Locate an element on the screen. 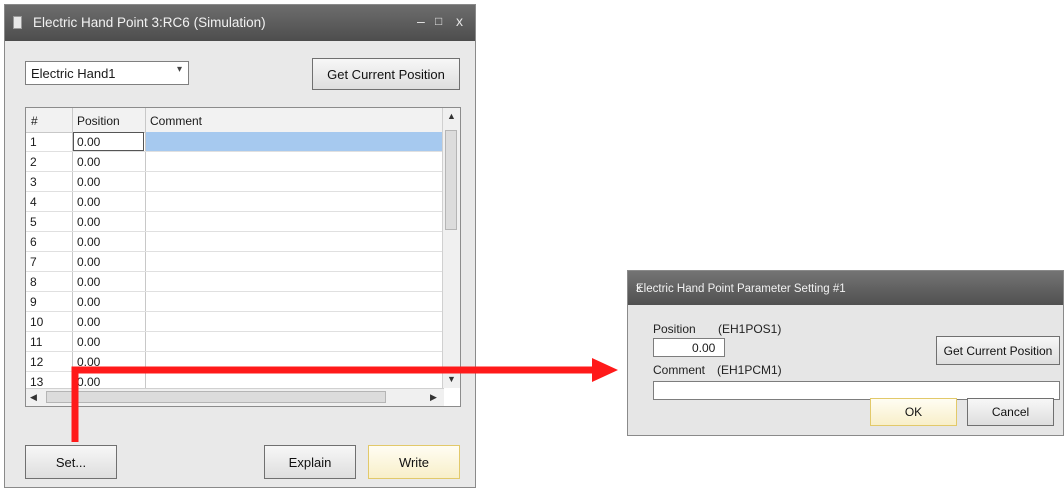 This screenshot has width=1064, height=493. arrow-connector is located at coordinates (344, 400).